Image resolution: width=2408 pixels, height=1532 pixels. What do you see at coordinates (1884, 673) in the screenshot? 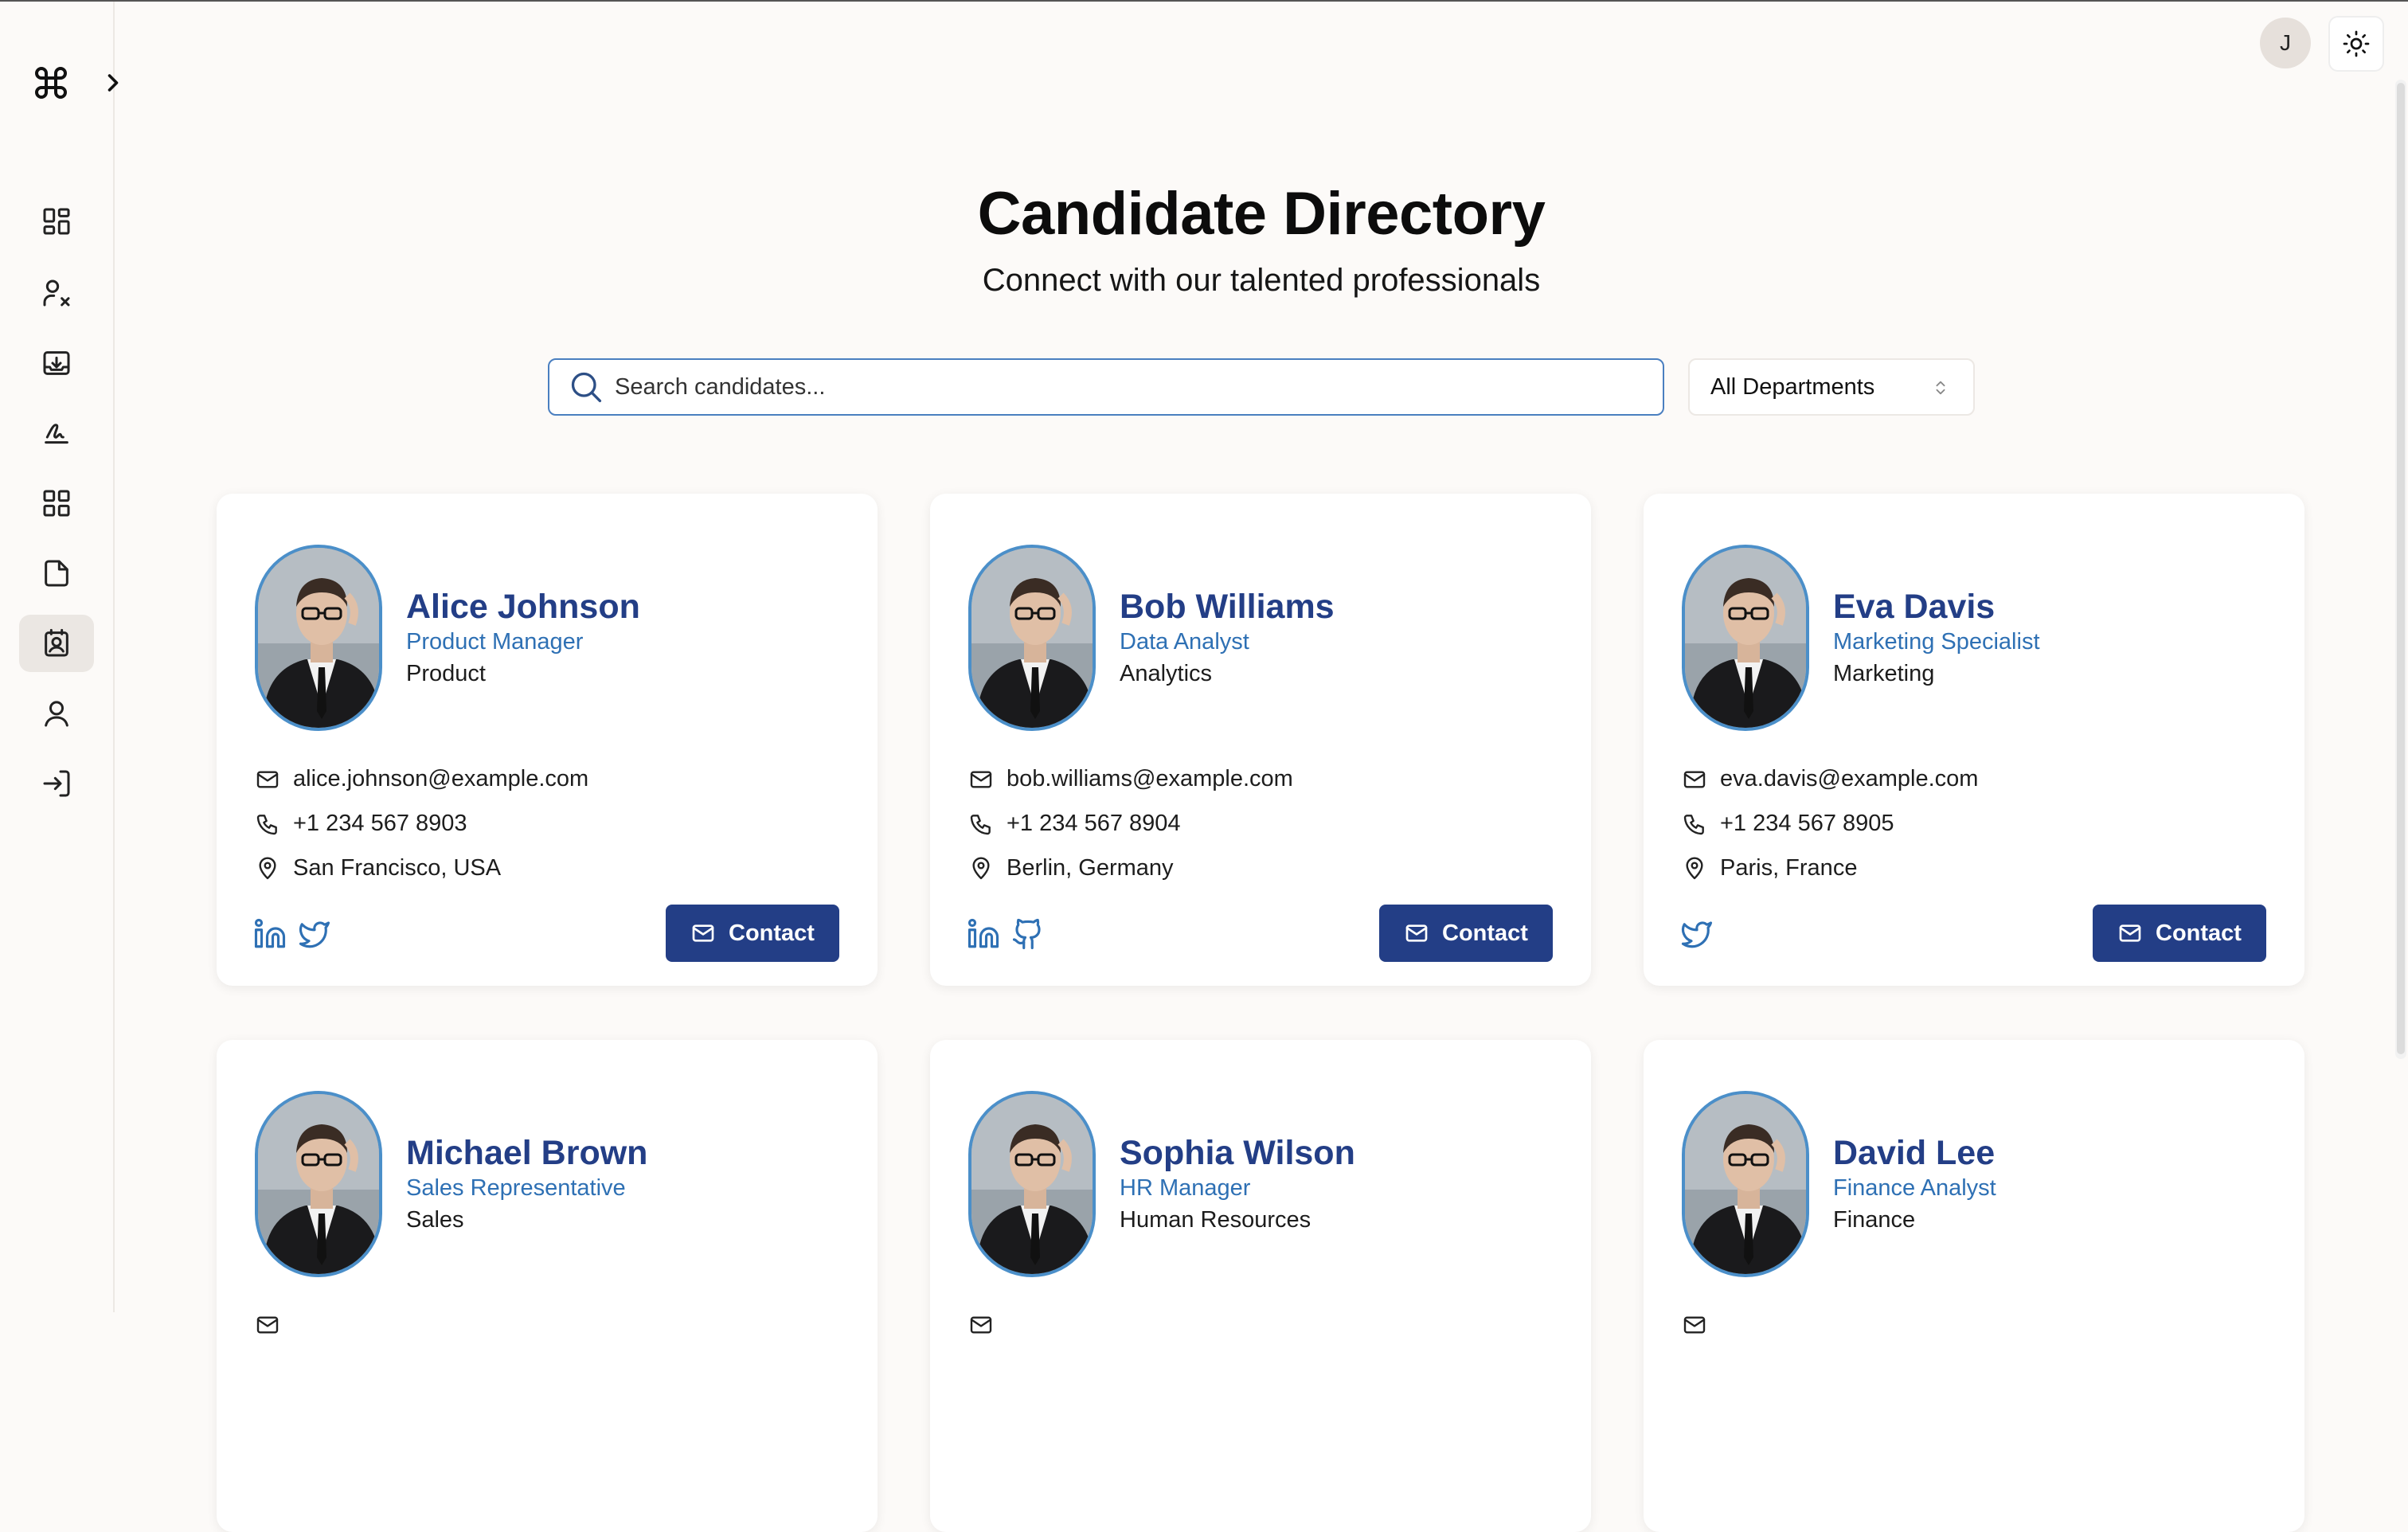
I see `candidate-department: Marketing` at bounding box center [1884, 673].